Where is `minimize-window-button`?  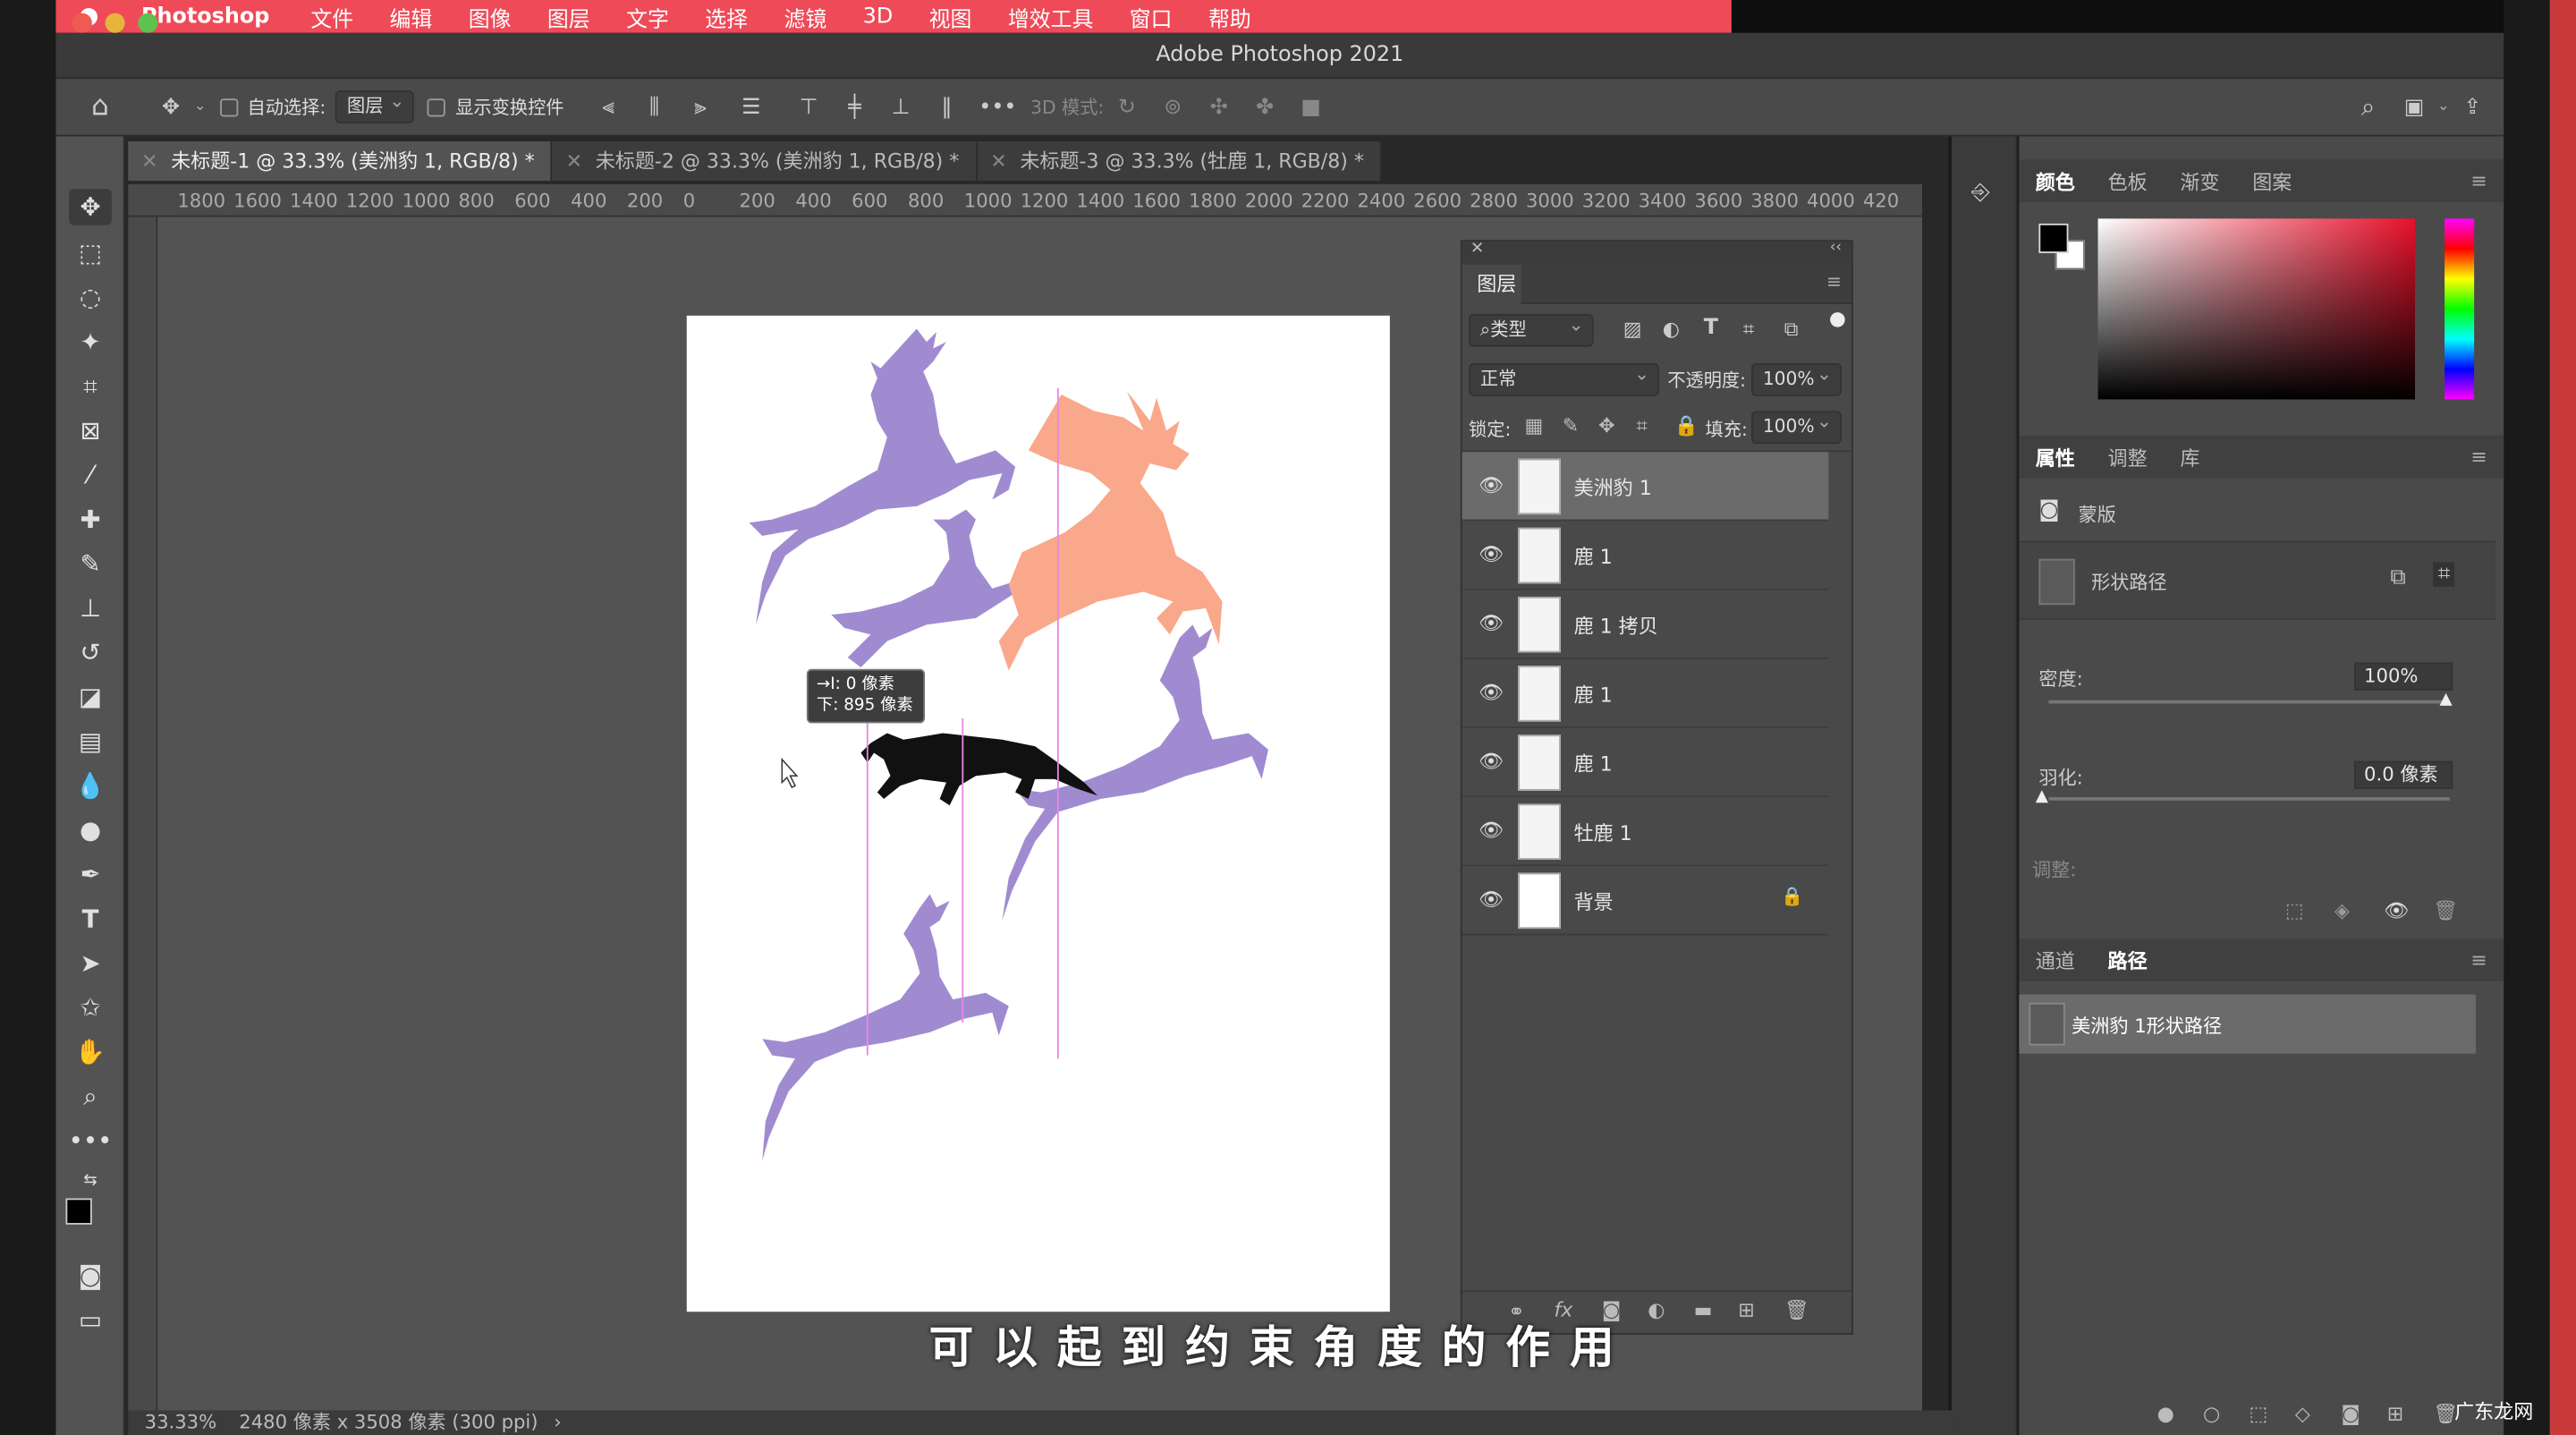
minimize-window-button is located at coordinates (115, 23).